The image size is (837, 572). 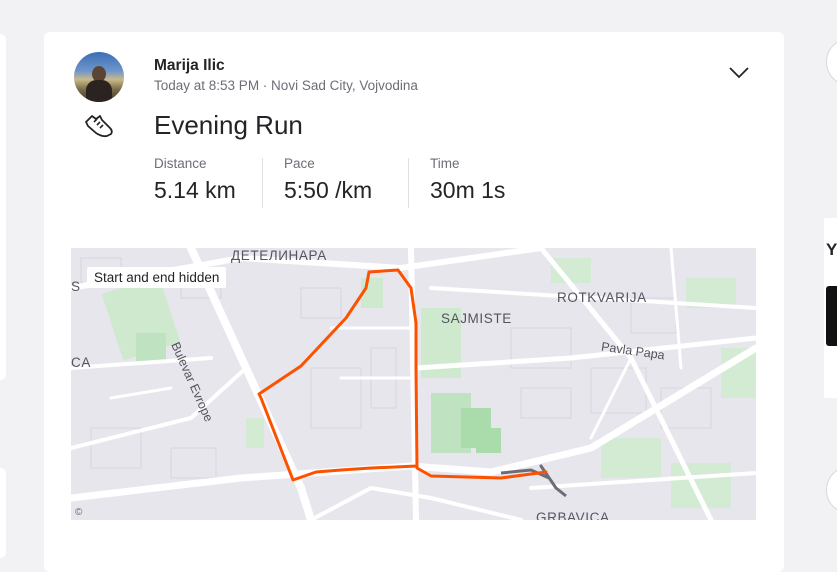 What do you see at coordinates (739, 73) in the screenshot?
I see `chevron-down-icon` at bounding box center [739, 73].